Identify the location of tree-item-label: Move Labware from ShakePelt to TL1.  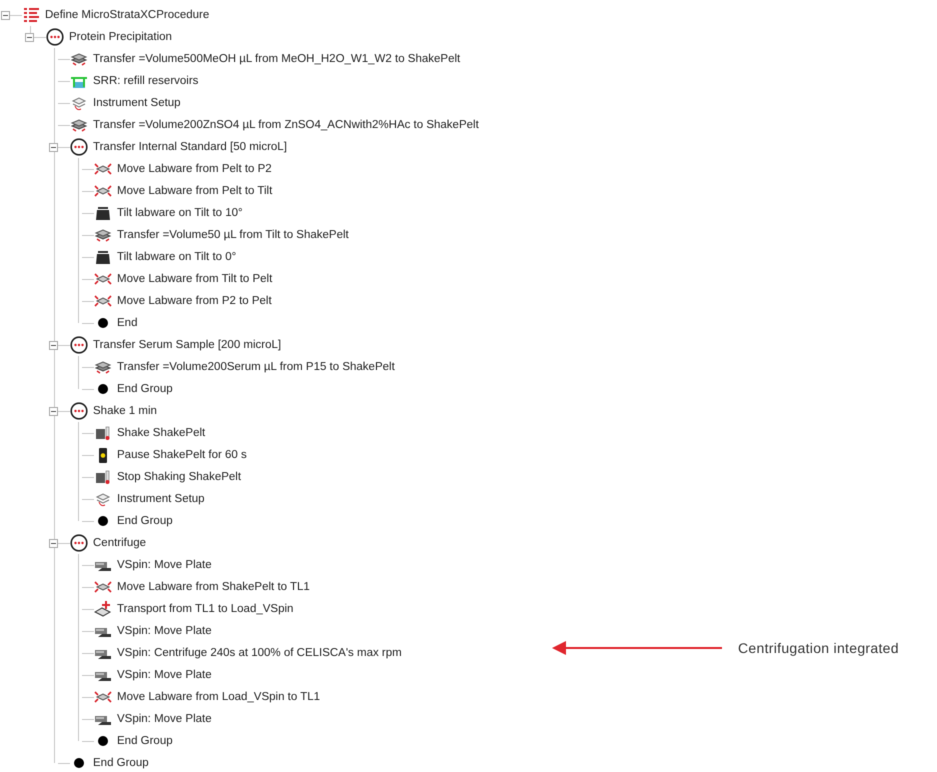
(213, 587).